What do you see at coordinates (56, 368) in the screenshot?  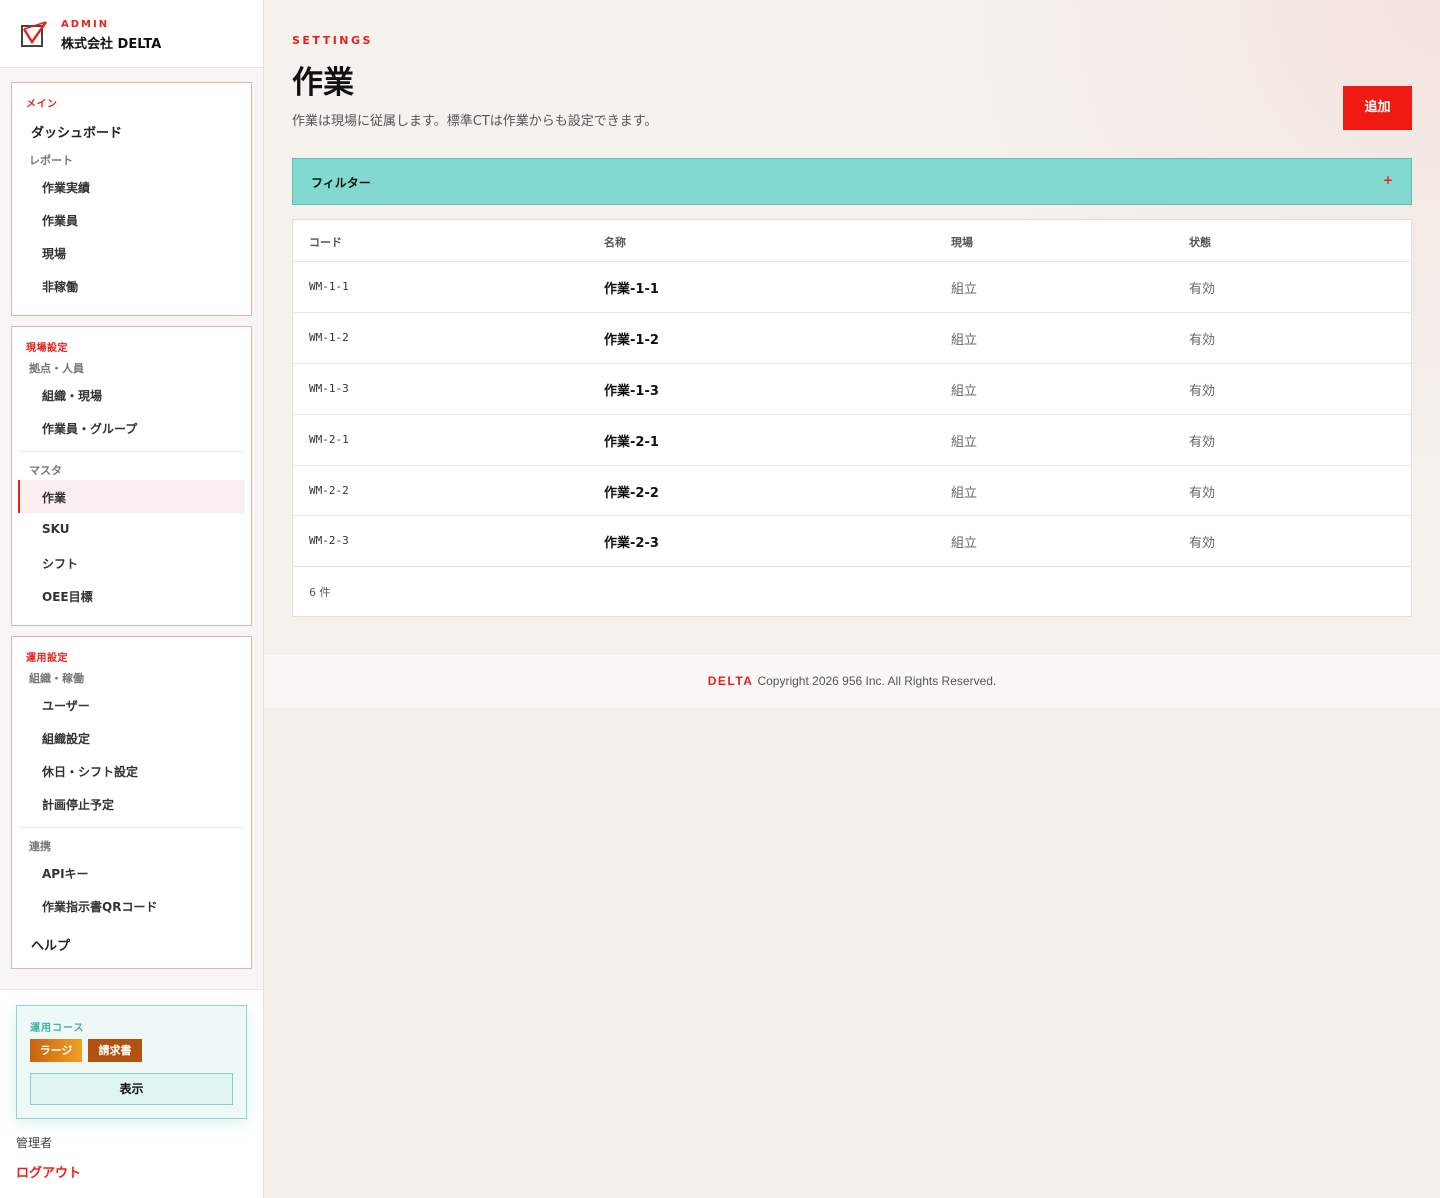 I see `nav-section-base: 拠点・人員` at bounding box center [56, 368].